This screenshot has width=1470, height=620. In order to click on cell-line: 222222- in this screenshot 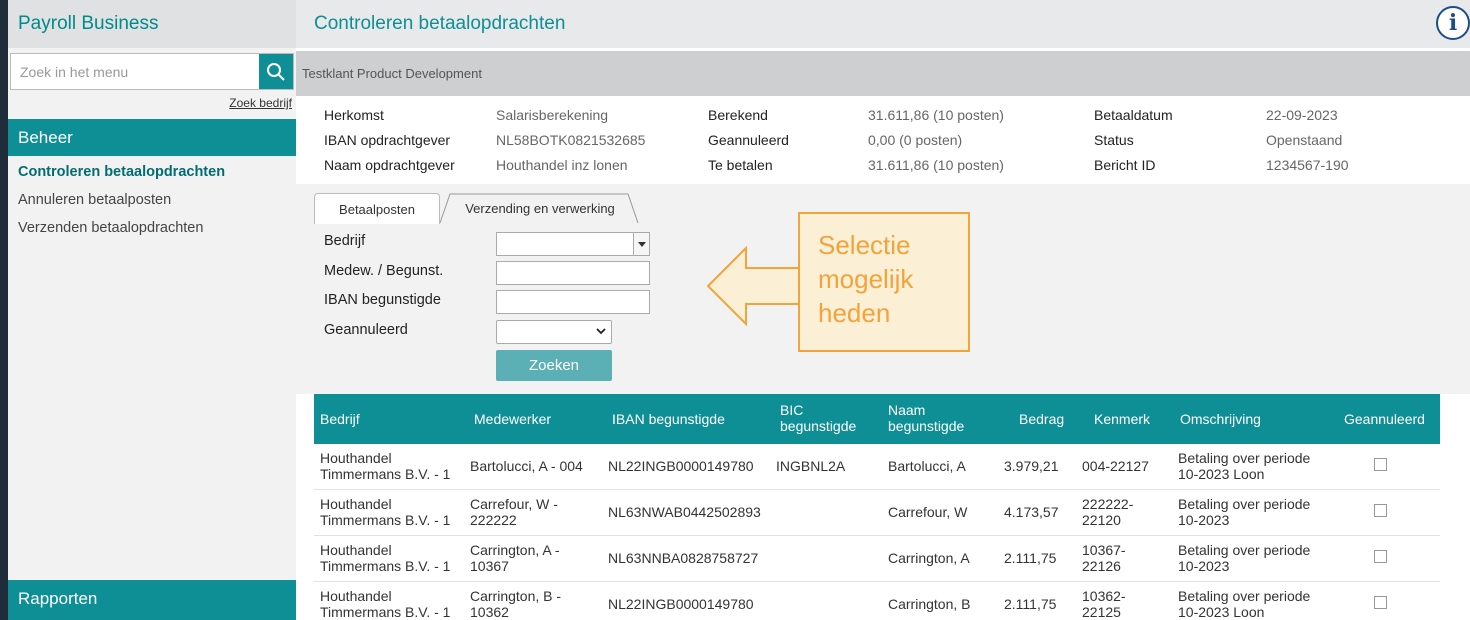, I will do `click(1108, 504)`.